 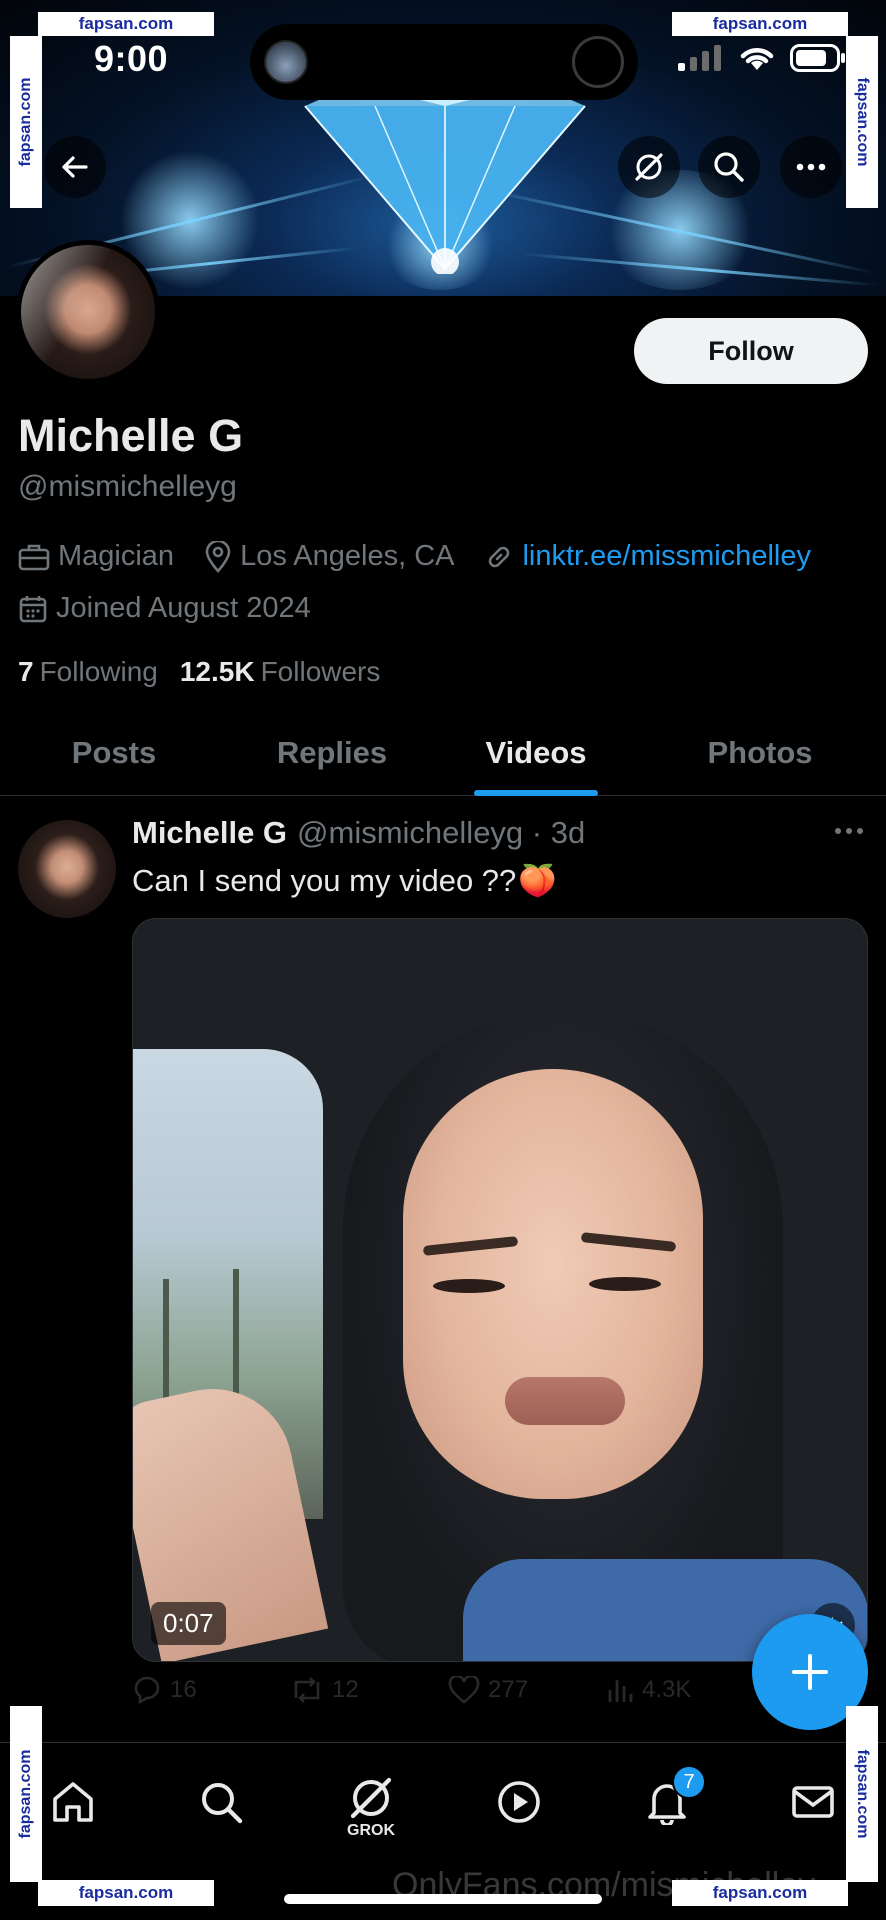 What do you see at coordinates (26, 671) in the screenshot?
I see `following-count: 7` at bounding box center [26, 671].